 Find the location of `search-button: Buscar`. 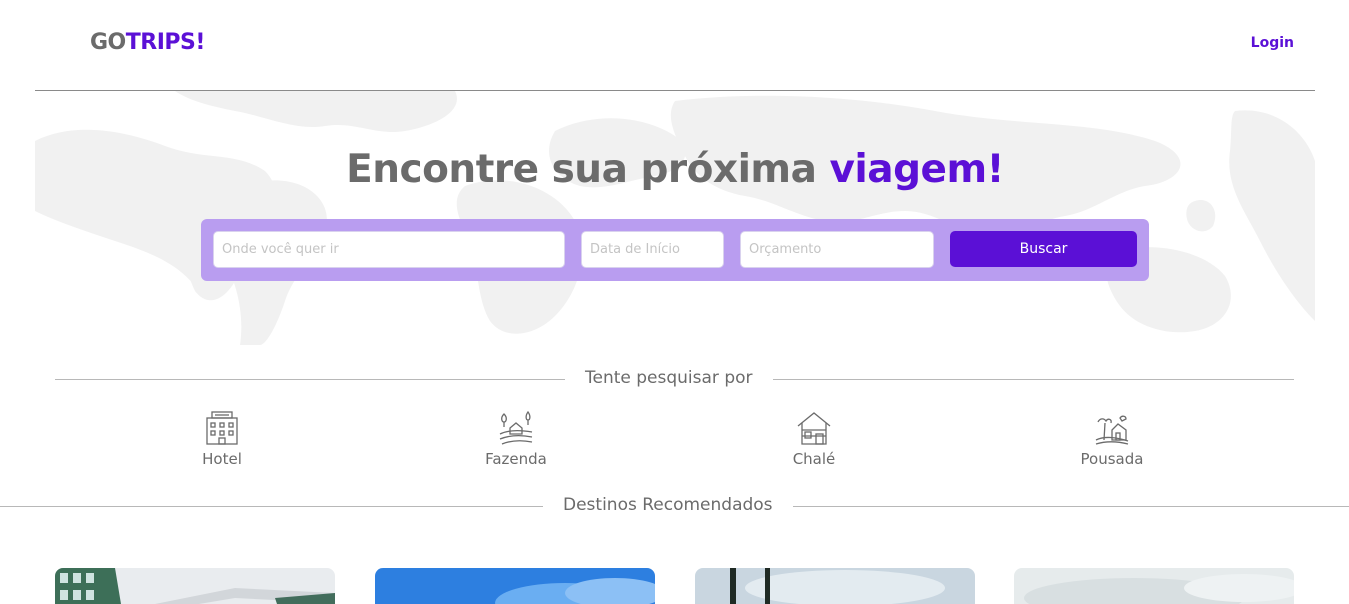

search-button: Buscar is located at coordinates (1043, 249).